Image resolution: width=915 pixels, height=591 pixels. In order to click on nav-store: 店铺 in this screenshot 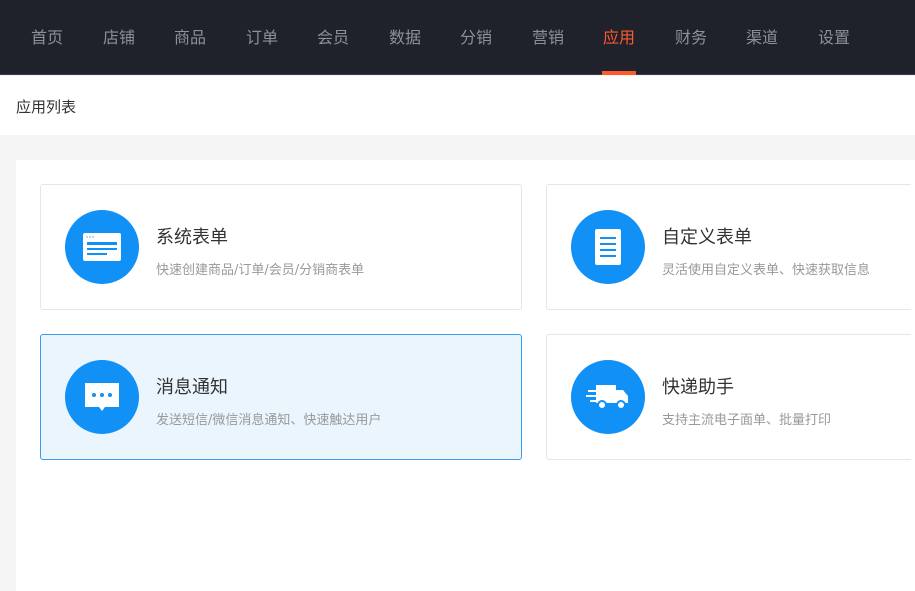, I will do `click(119, 37)`.